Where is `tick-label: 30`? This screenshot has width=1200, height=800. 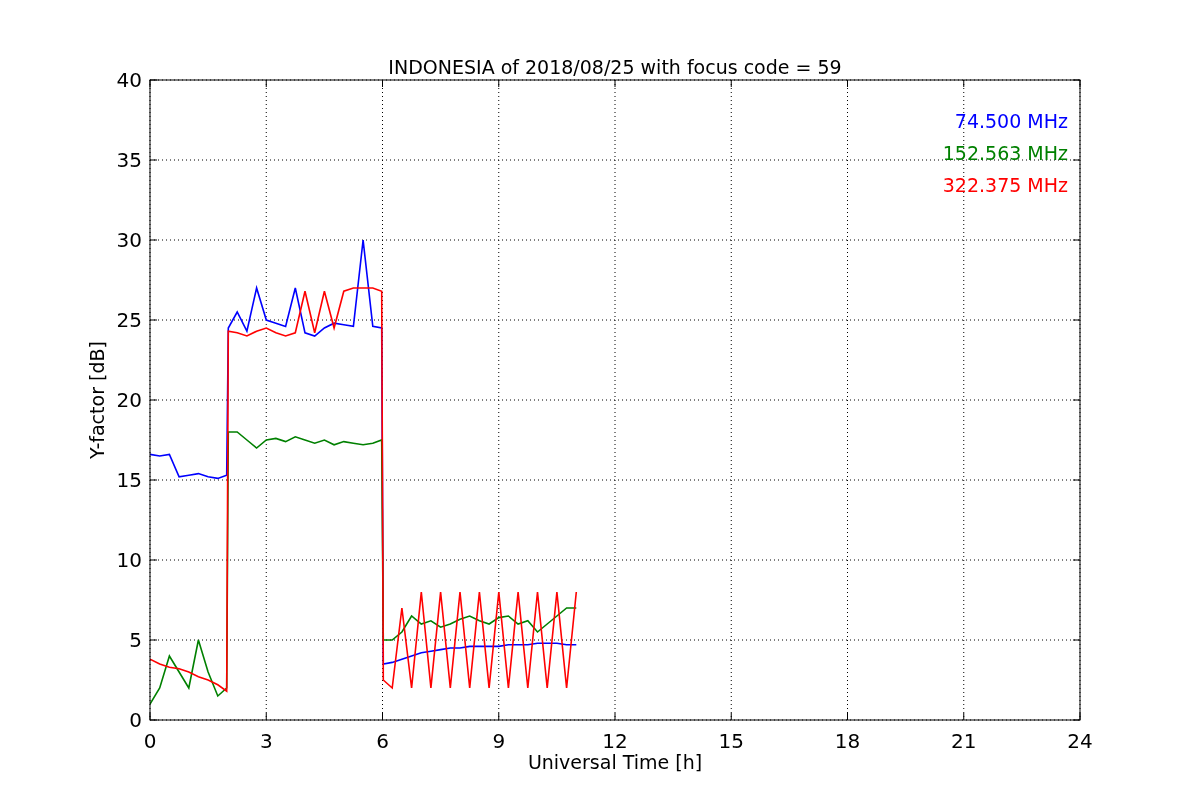 tick-label: 30 is located at coordinates (129, 240).